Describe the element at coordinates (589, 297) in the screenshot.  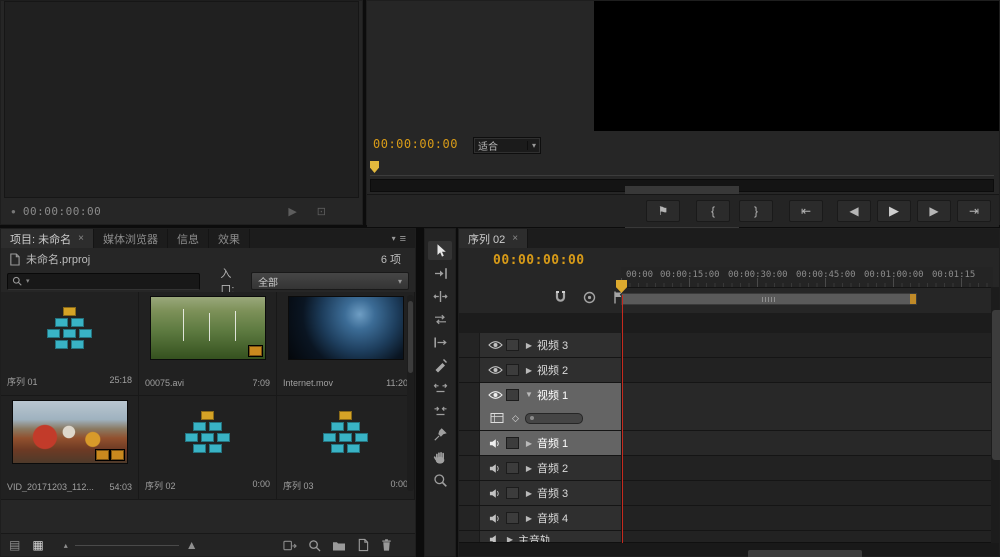
I see `encore-chapter-marker-icon` at that location.